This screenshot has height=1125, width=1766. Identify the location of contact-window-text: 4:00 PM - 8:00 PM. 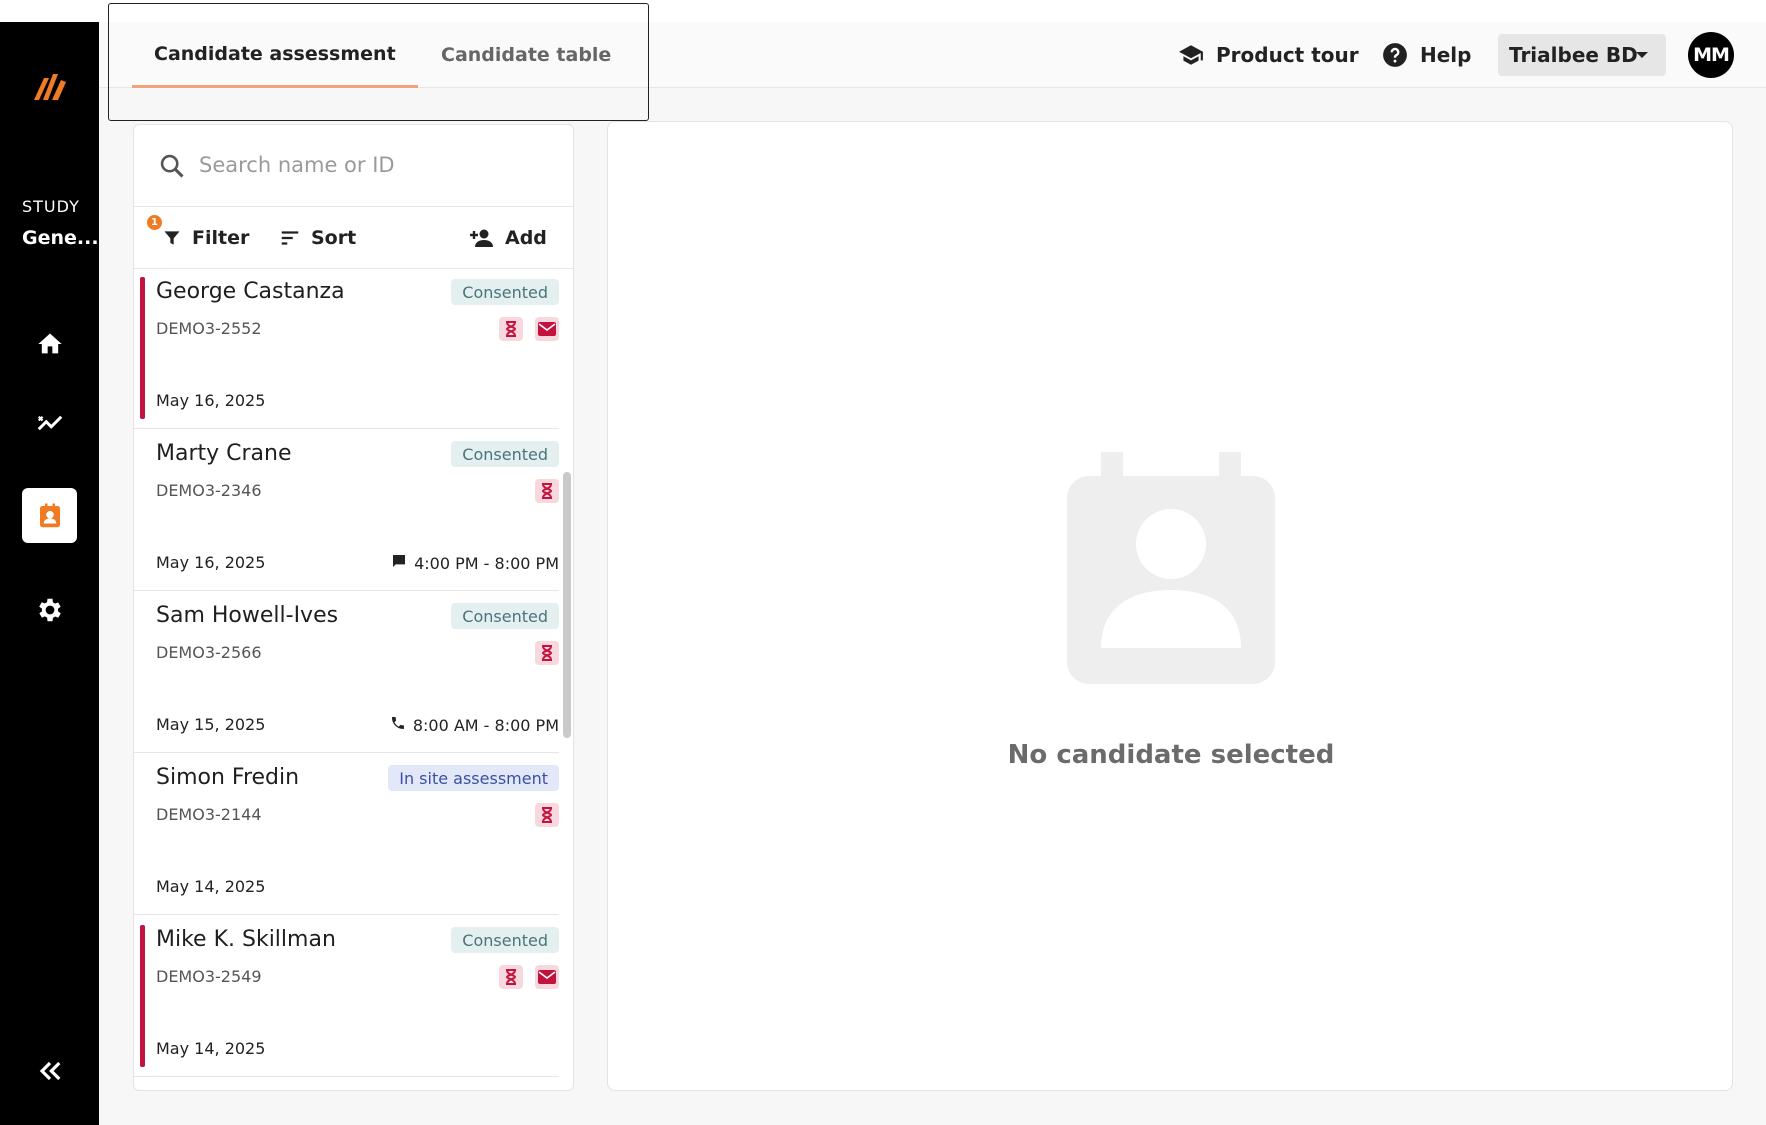
(486, 563).